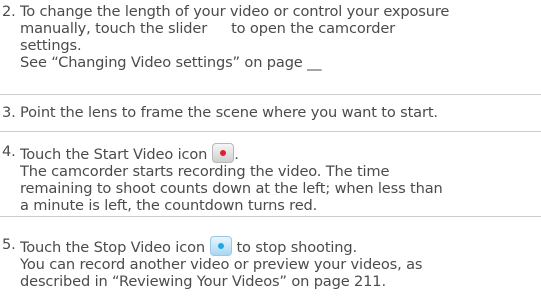 Image resolution: width=541 pixels, height=308 pixels. I want to click on step-number: 2., so click(9, 11).